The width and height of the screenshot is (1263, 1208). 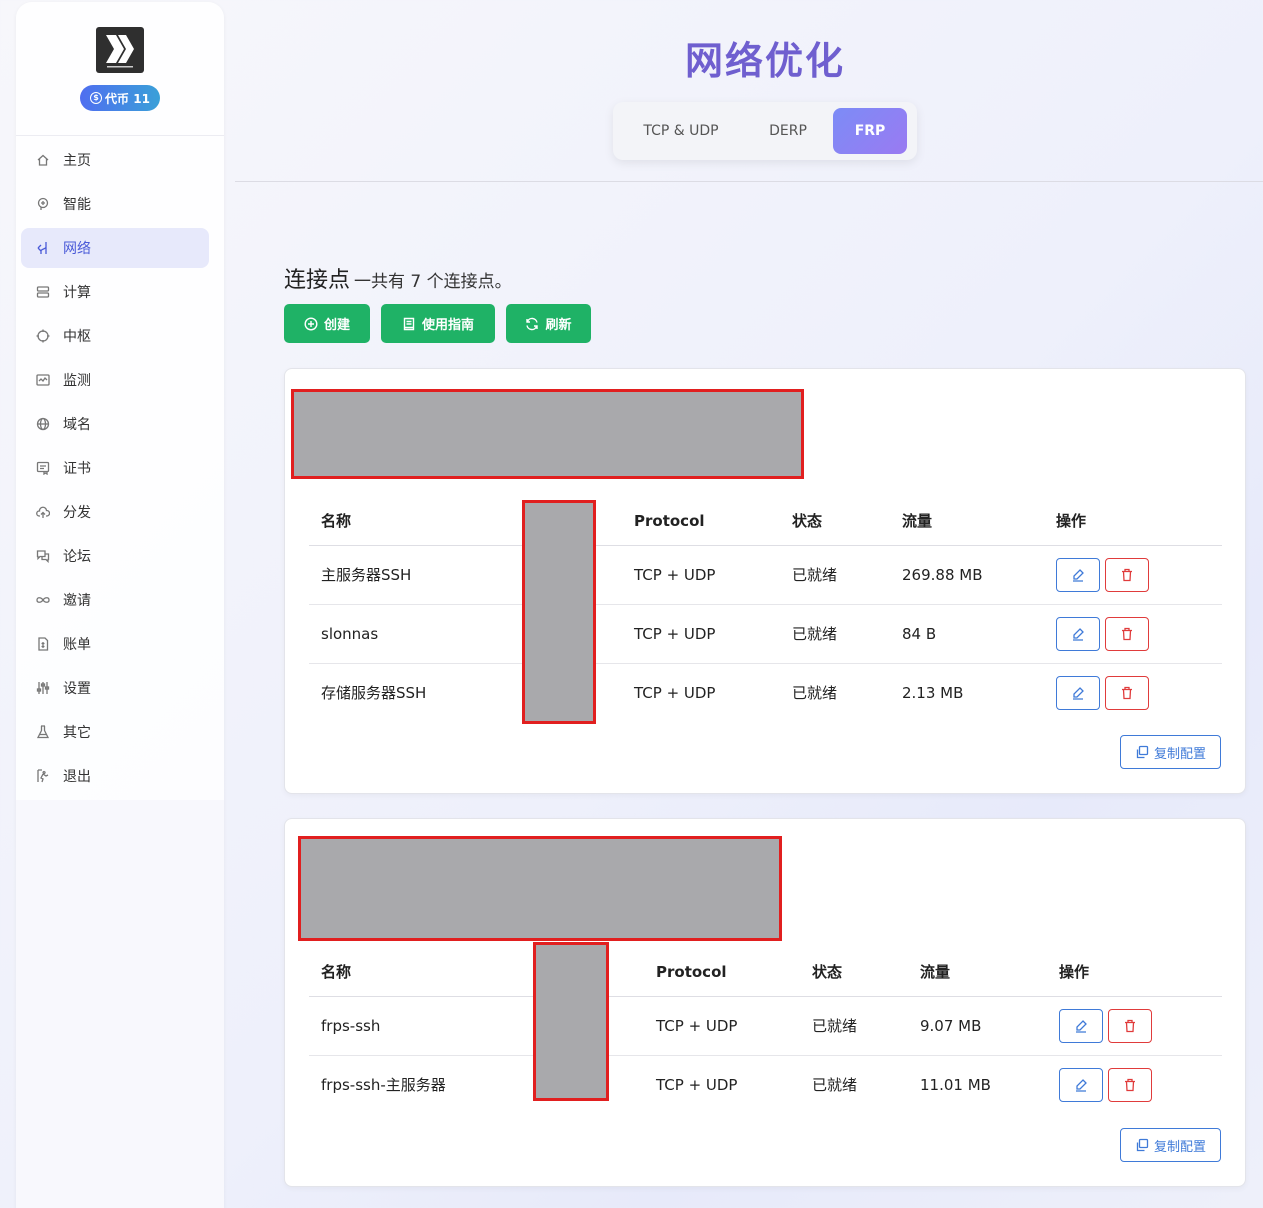 I want to click on sidebar-item-bill: 账单, so click(x=115, y=644).